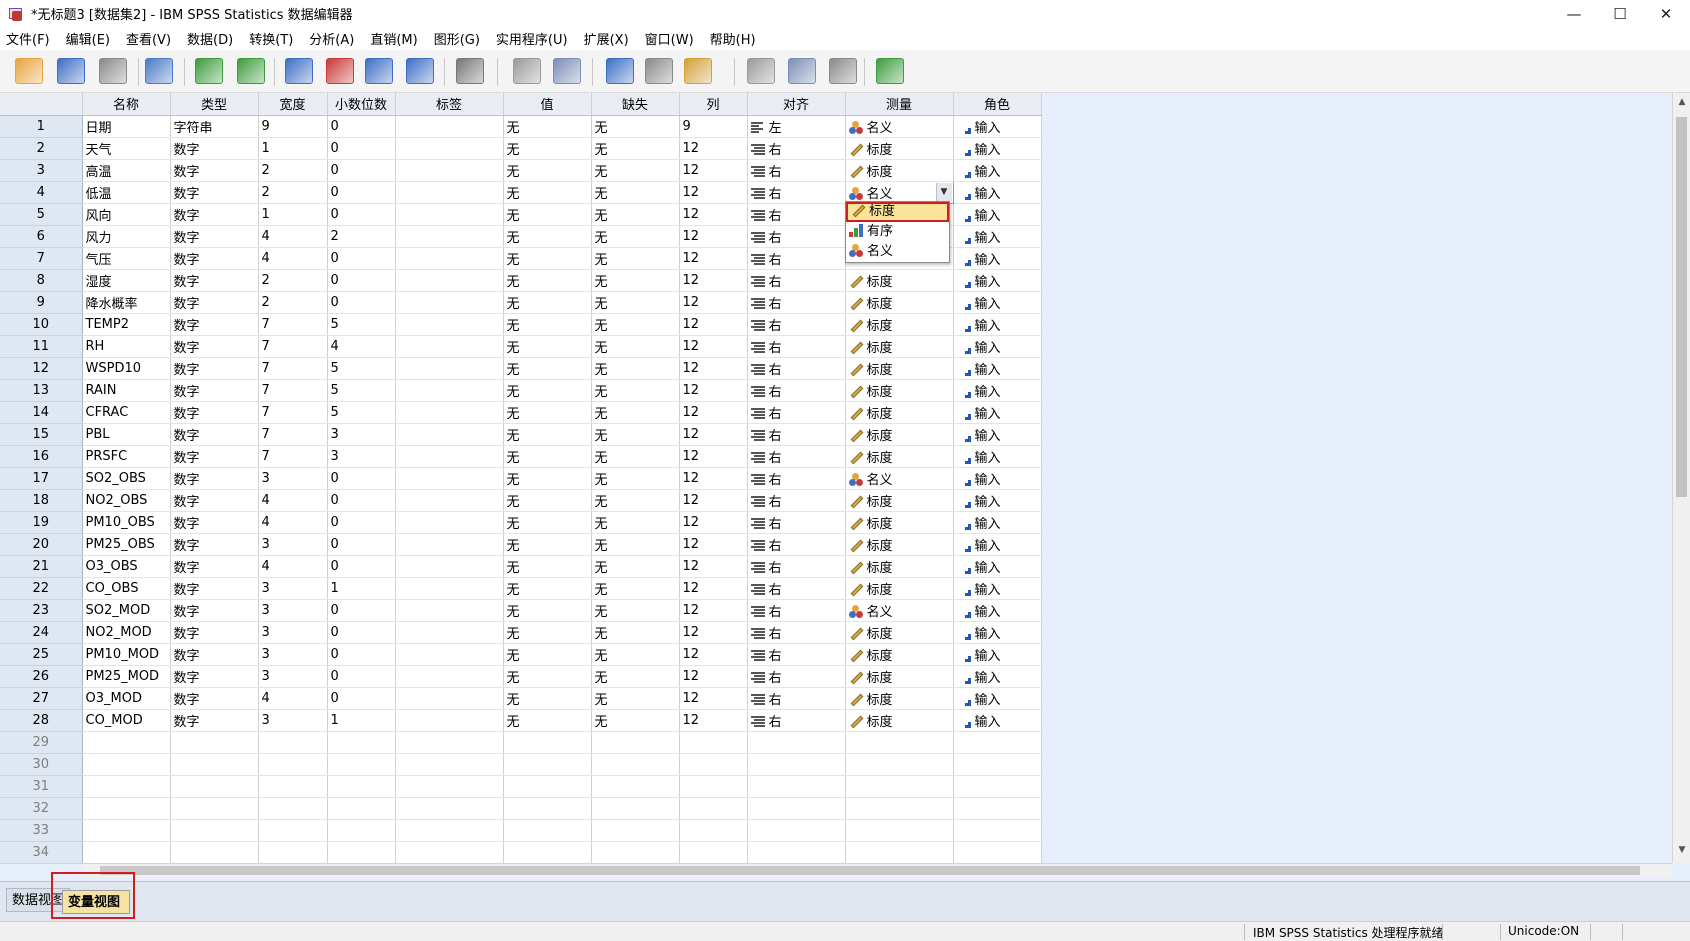 The image size is (1690, 941). What do you see at coordinates (293, 170) in the screenshot?
I see `cell-width: 2` at bounding box center [293, 170].